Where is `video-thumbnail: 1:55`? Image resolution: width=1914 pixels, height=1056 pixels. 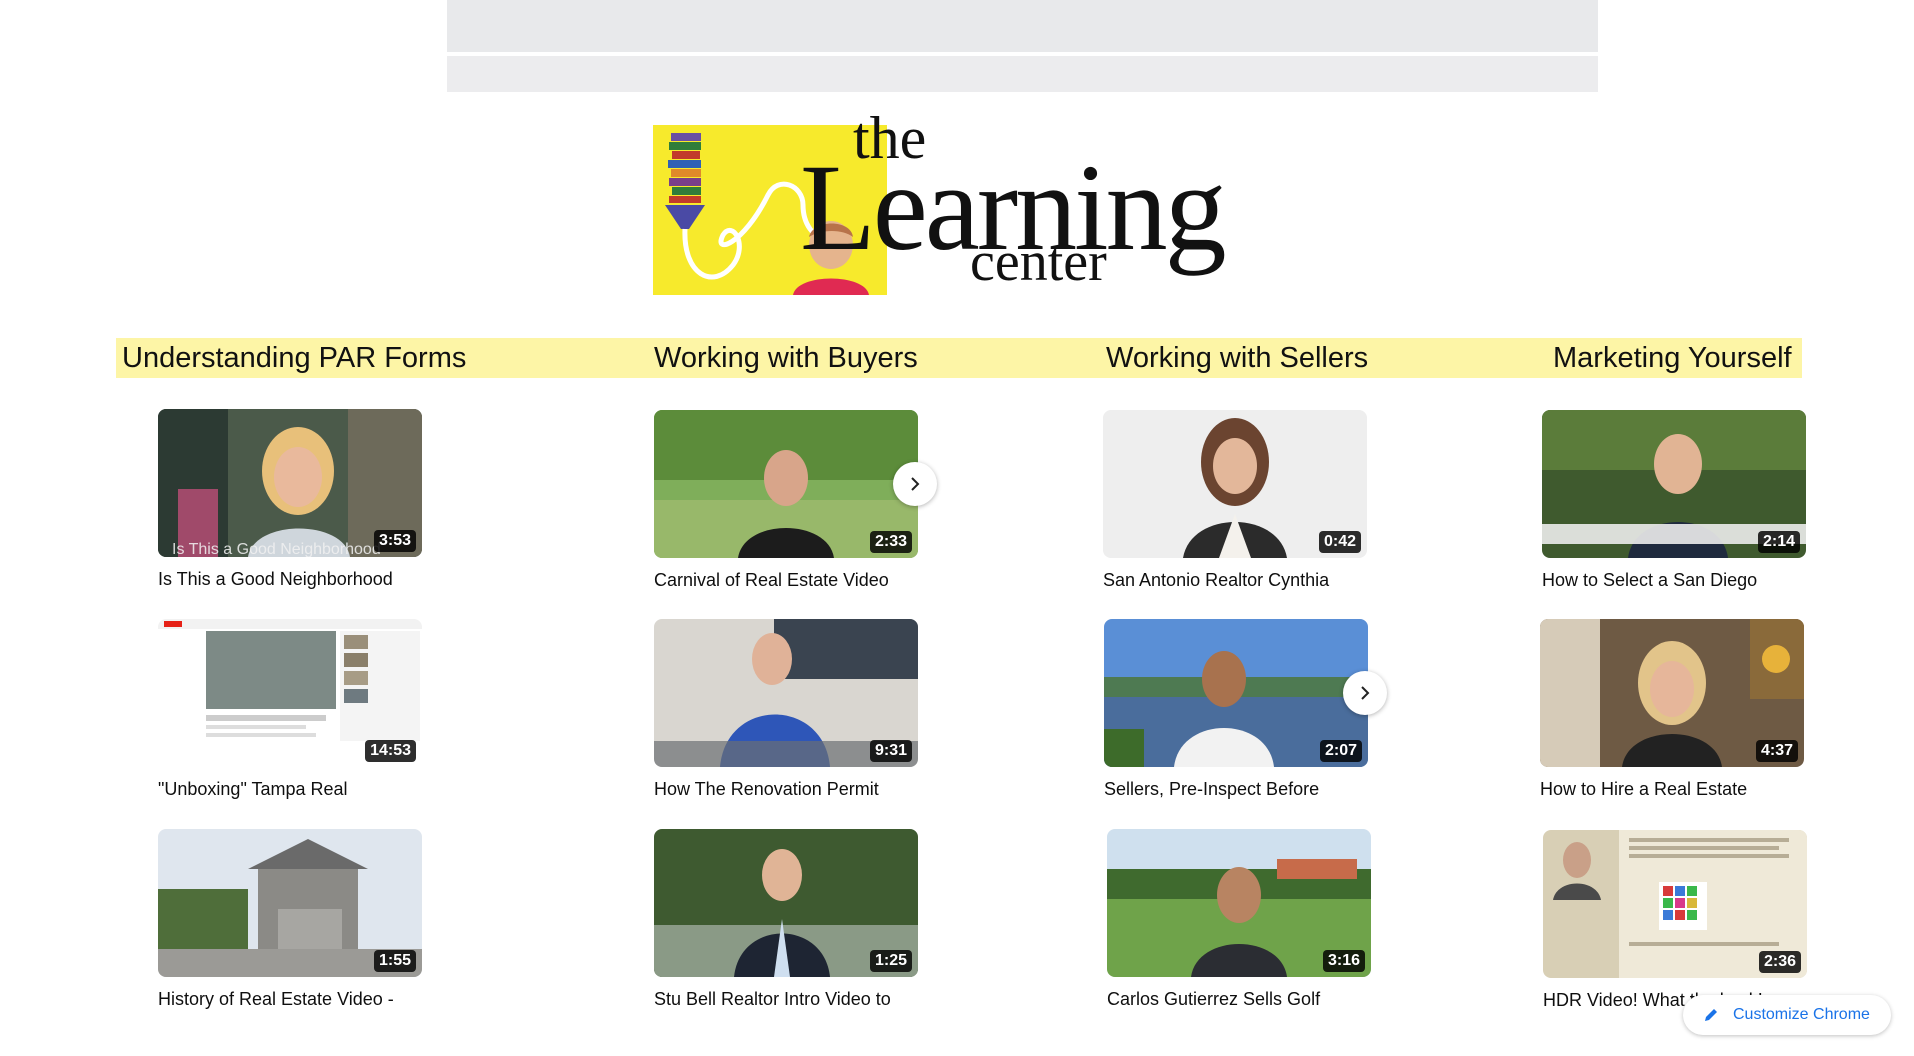
video-thumbnail: 1:55 is located at coordinates (290, 903).